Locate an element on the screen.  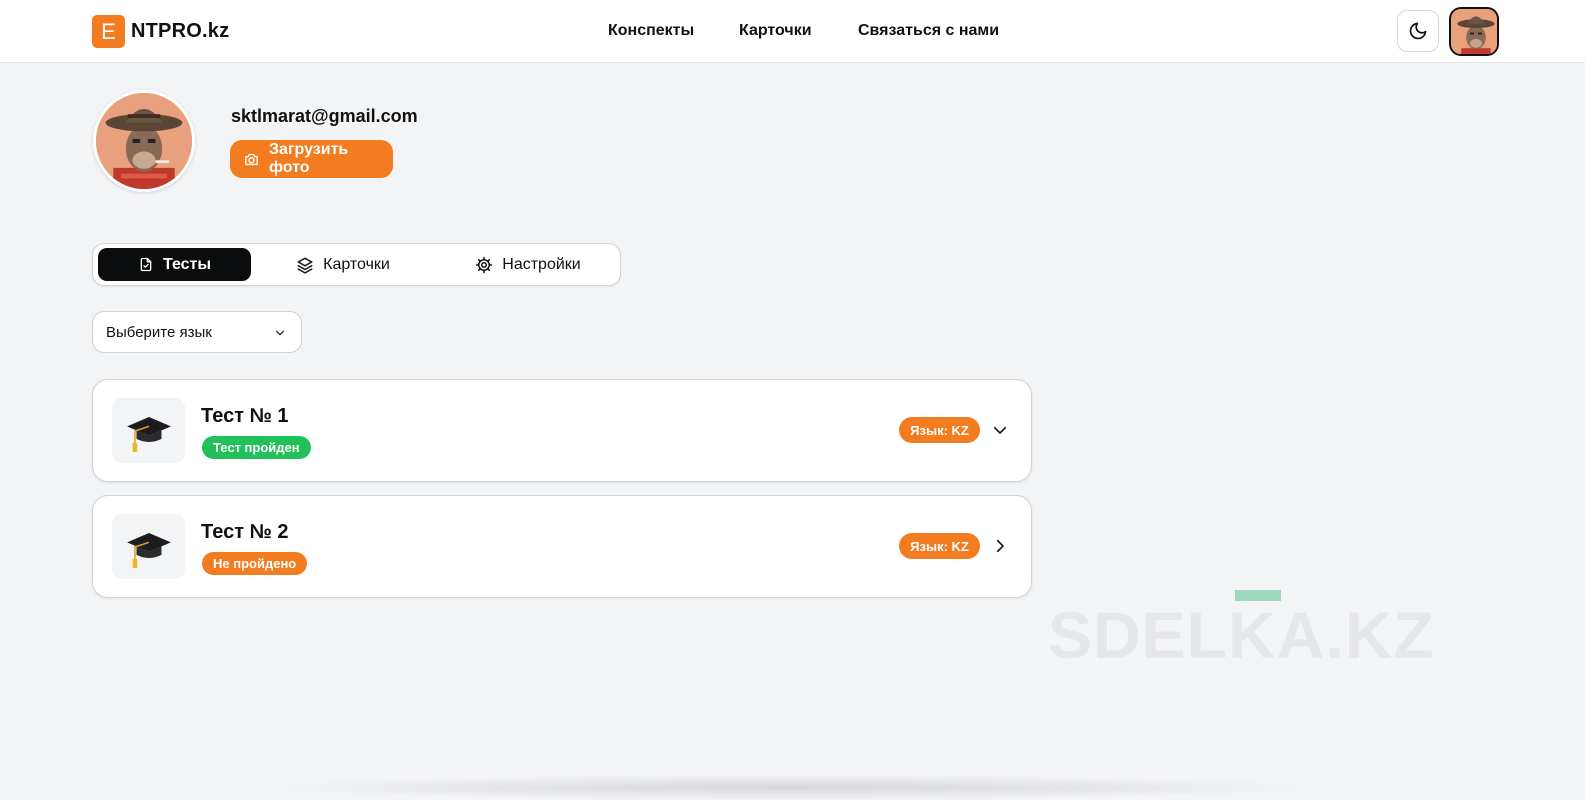
language-select: Выберите язык is located at coordinates (197, 332).